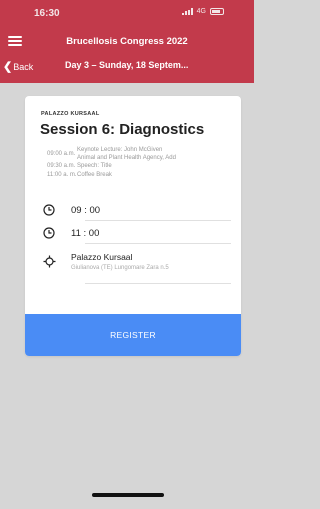  What do you see at coordinates (133, 335) in the screenshot?
I see `register-button: REGISTER` at bounding box center [133, 335].